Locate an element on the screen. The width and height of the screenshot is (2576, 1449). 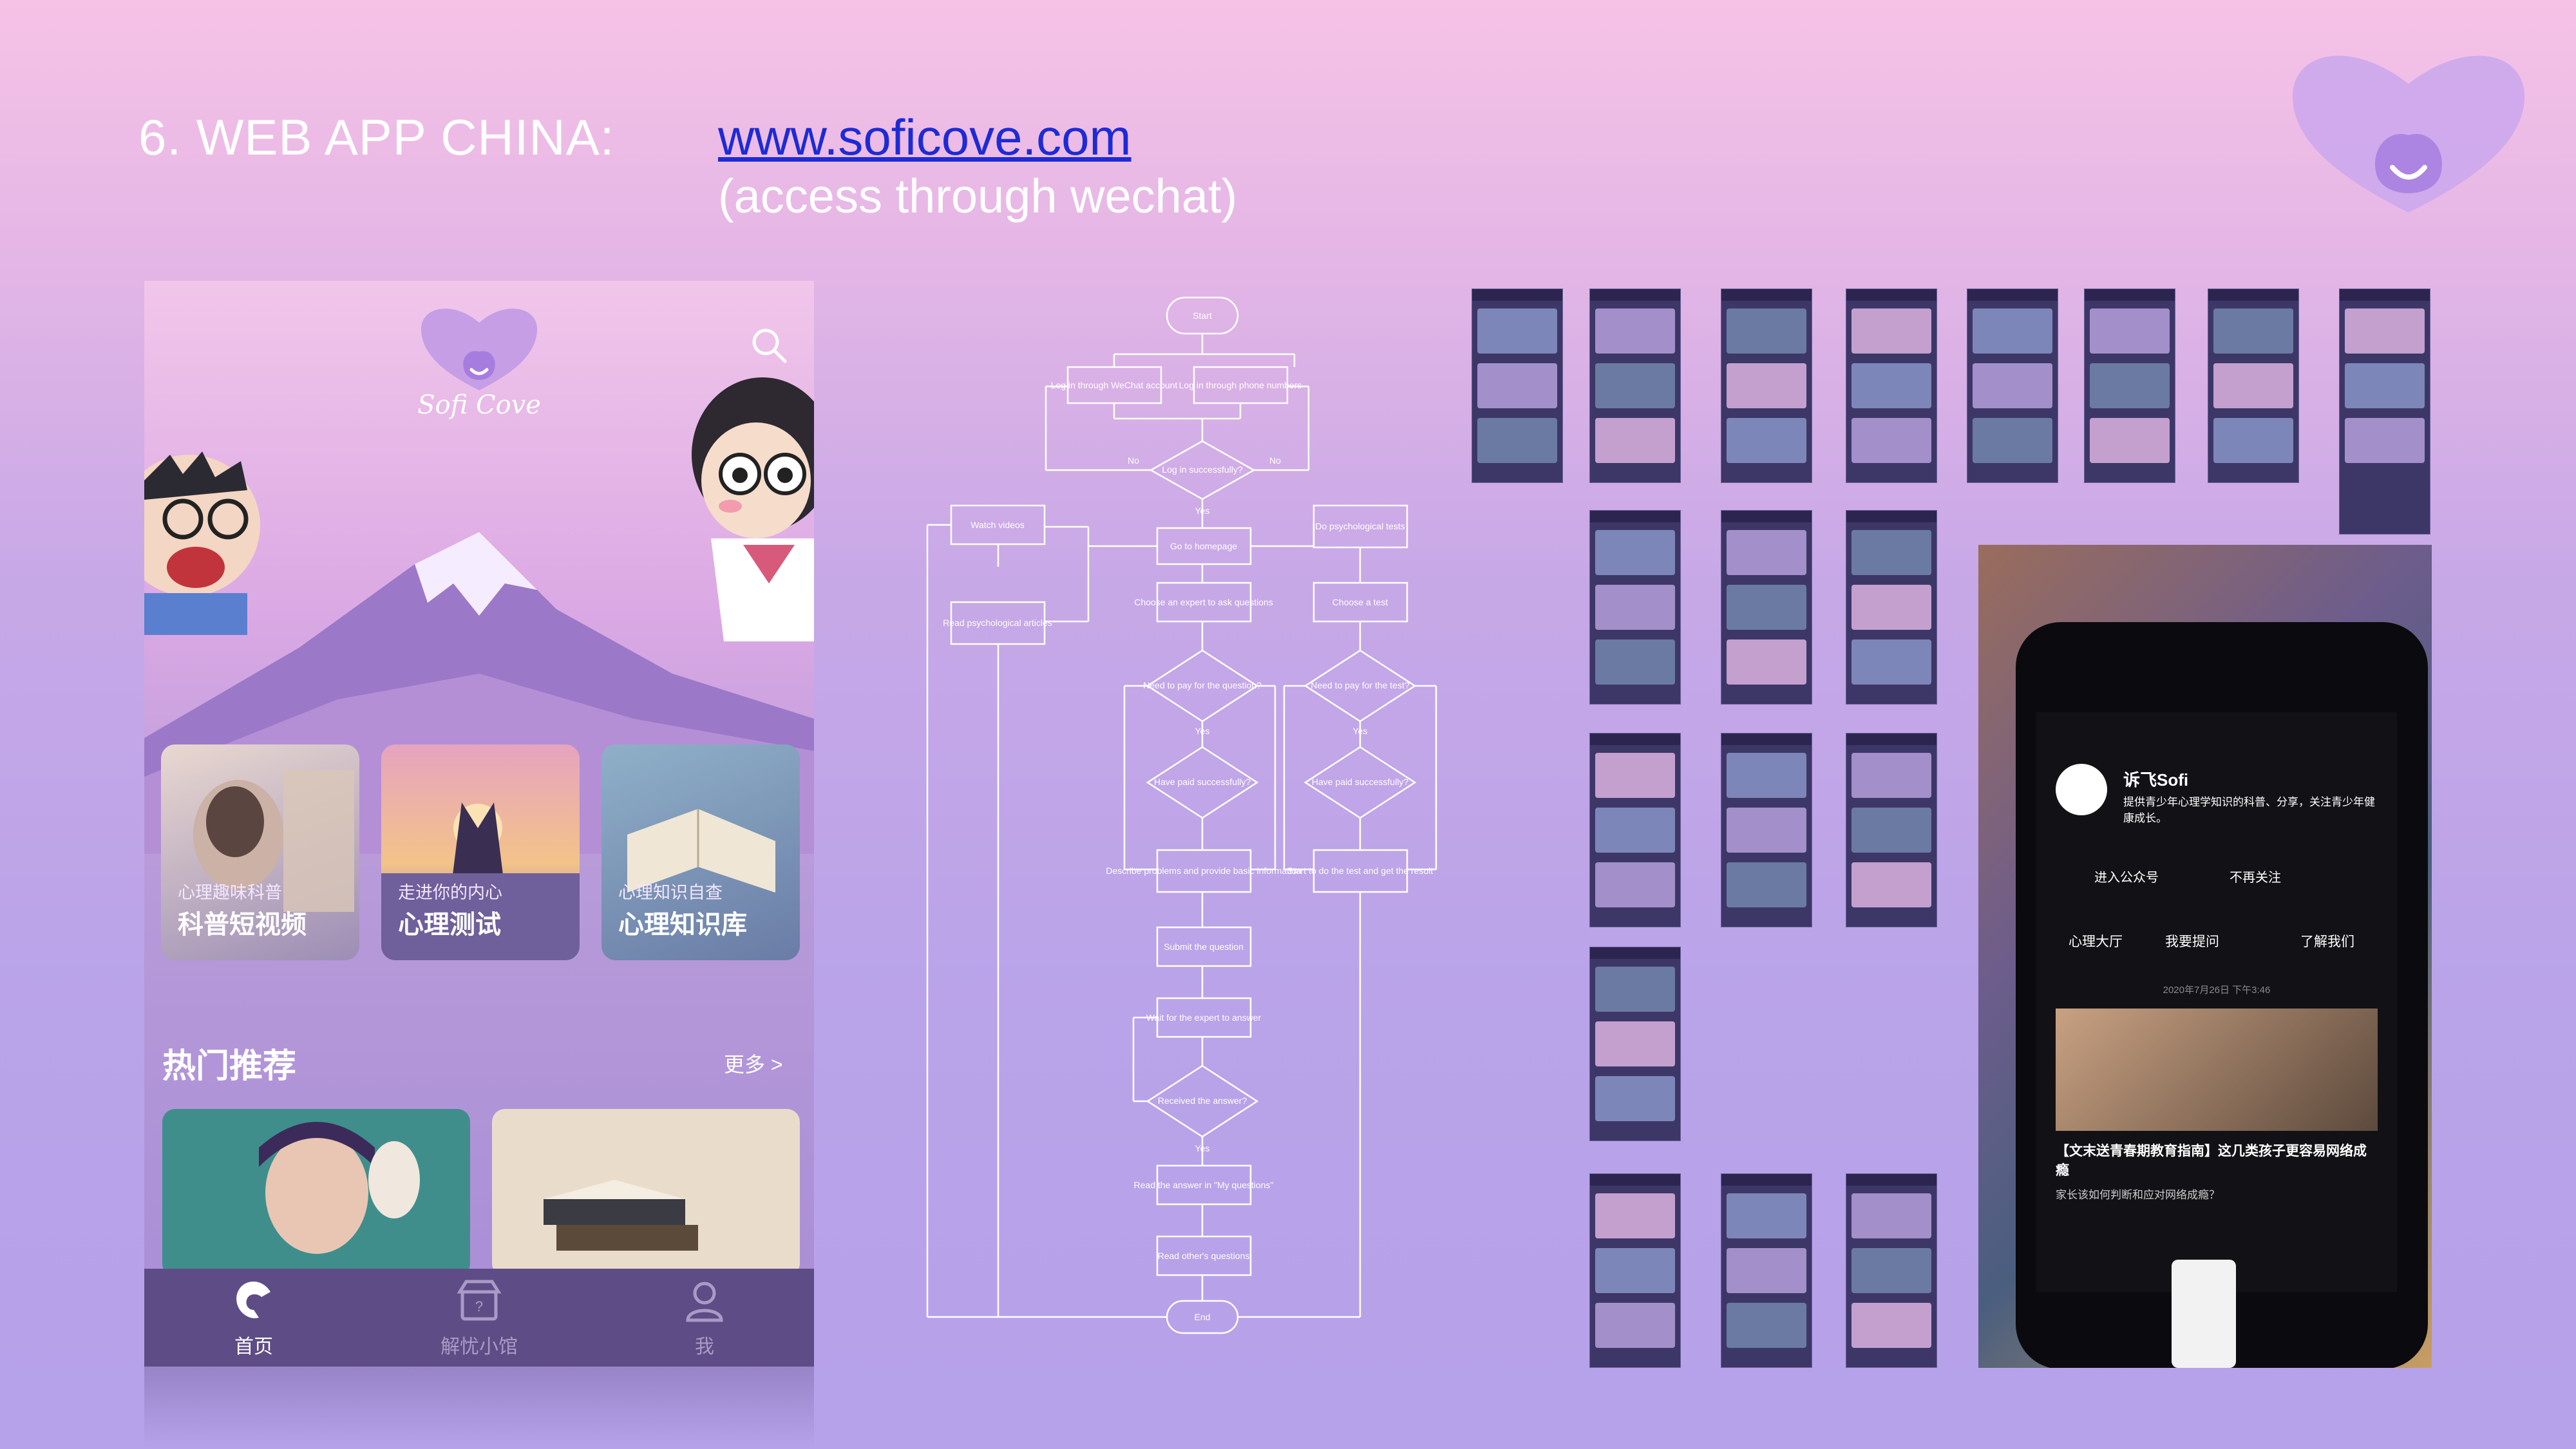
cartoon-girl-illustration is located at coordinates (753, 509).